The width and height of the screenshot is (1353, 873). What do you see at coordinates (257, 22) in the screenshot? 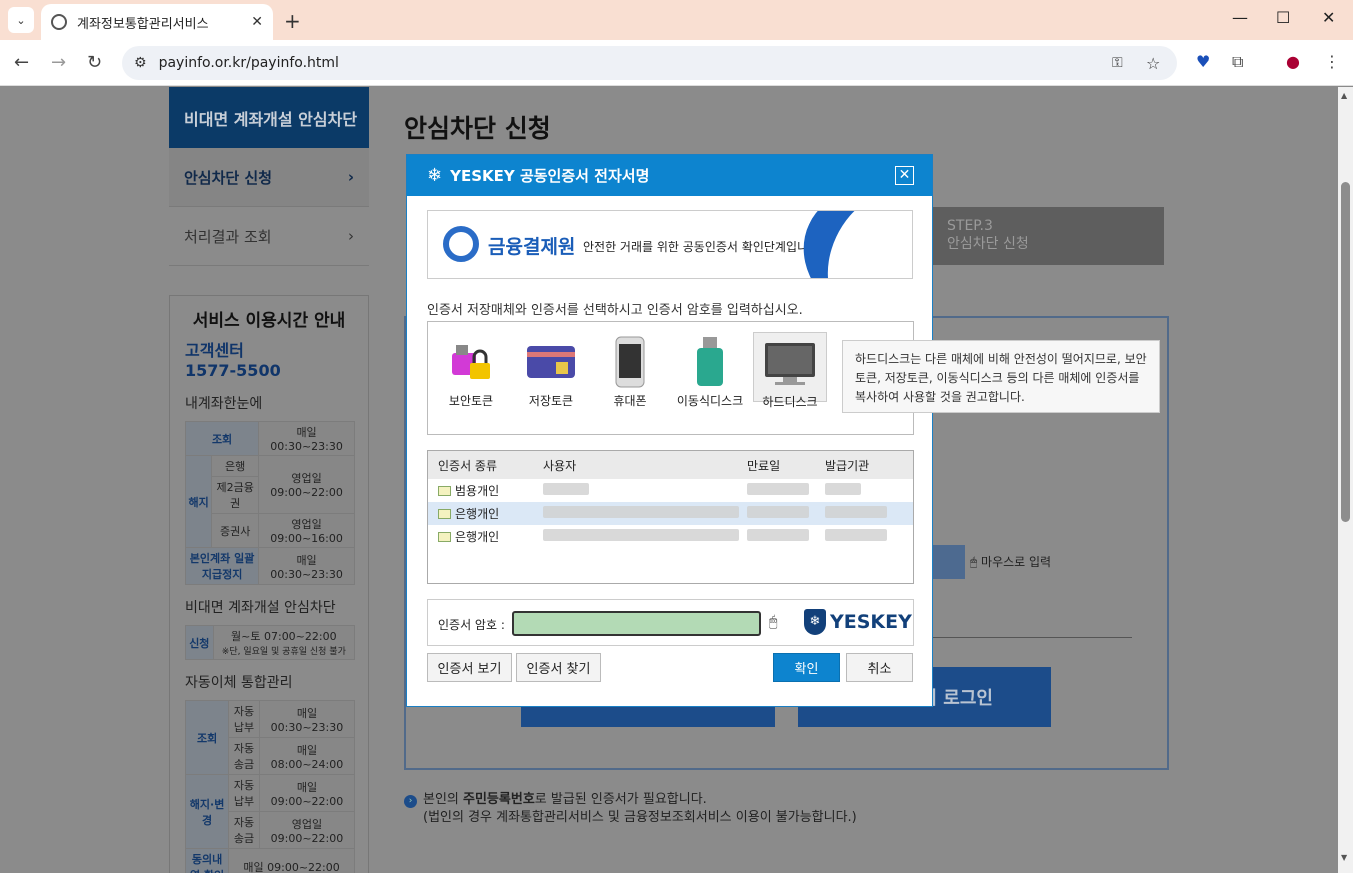
I see `tab-close-button: ✕` at bounding box center [257, 22].